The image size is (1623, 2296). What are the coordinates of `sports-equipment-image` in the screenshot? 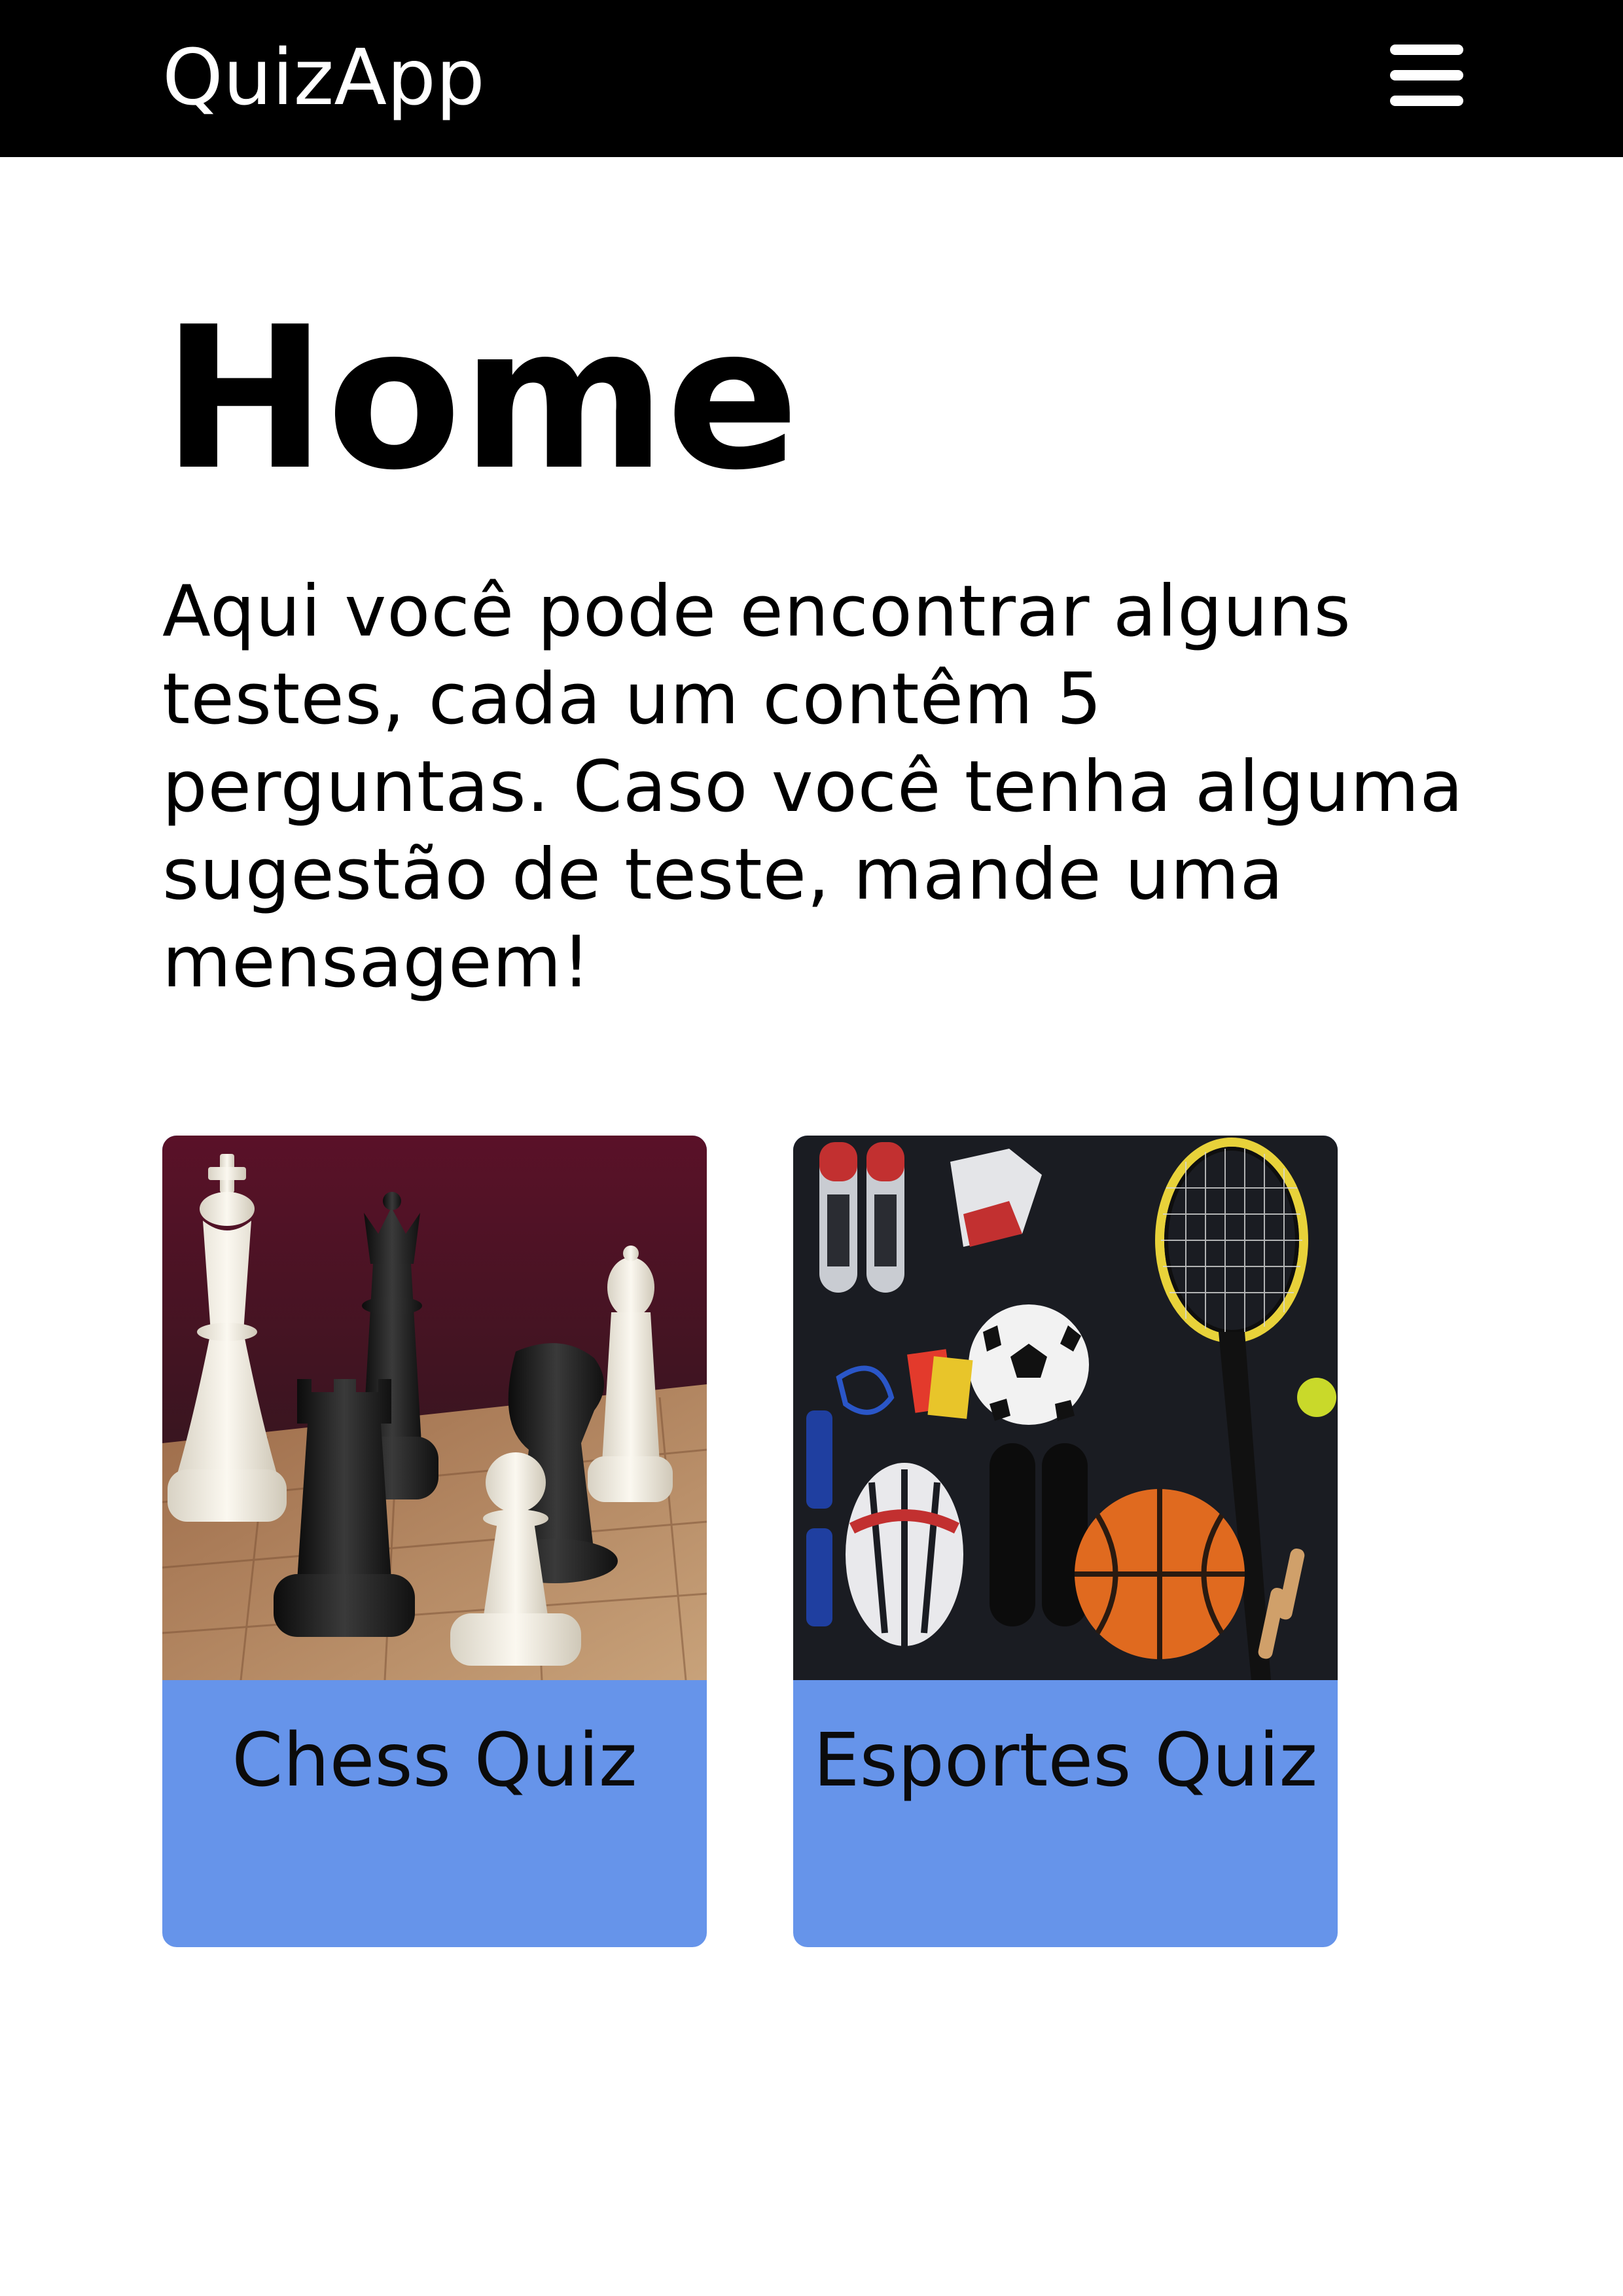 It's located at (1065, 1408).